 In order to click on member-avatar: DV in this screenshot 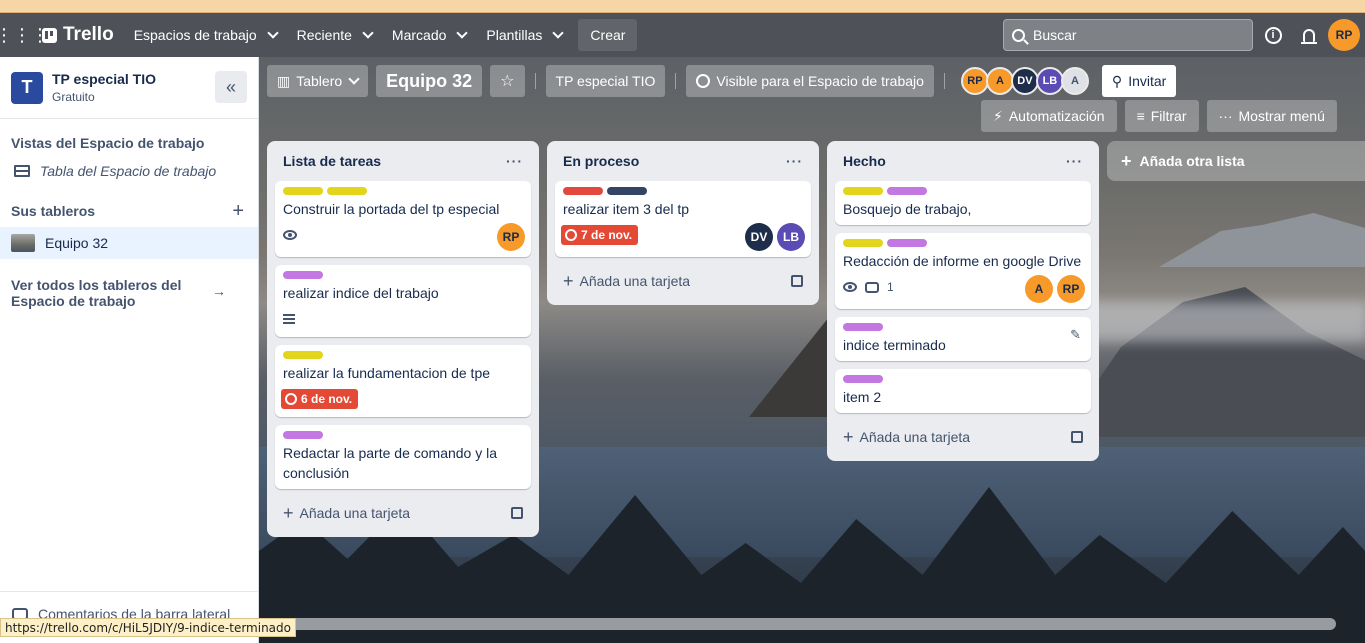, I will do `click(1024, 81)`.